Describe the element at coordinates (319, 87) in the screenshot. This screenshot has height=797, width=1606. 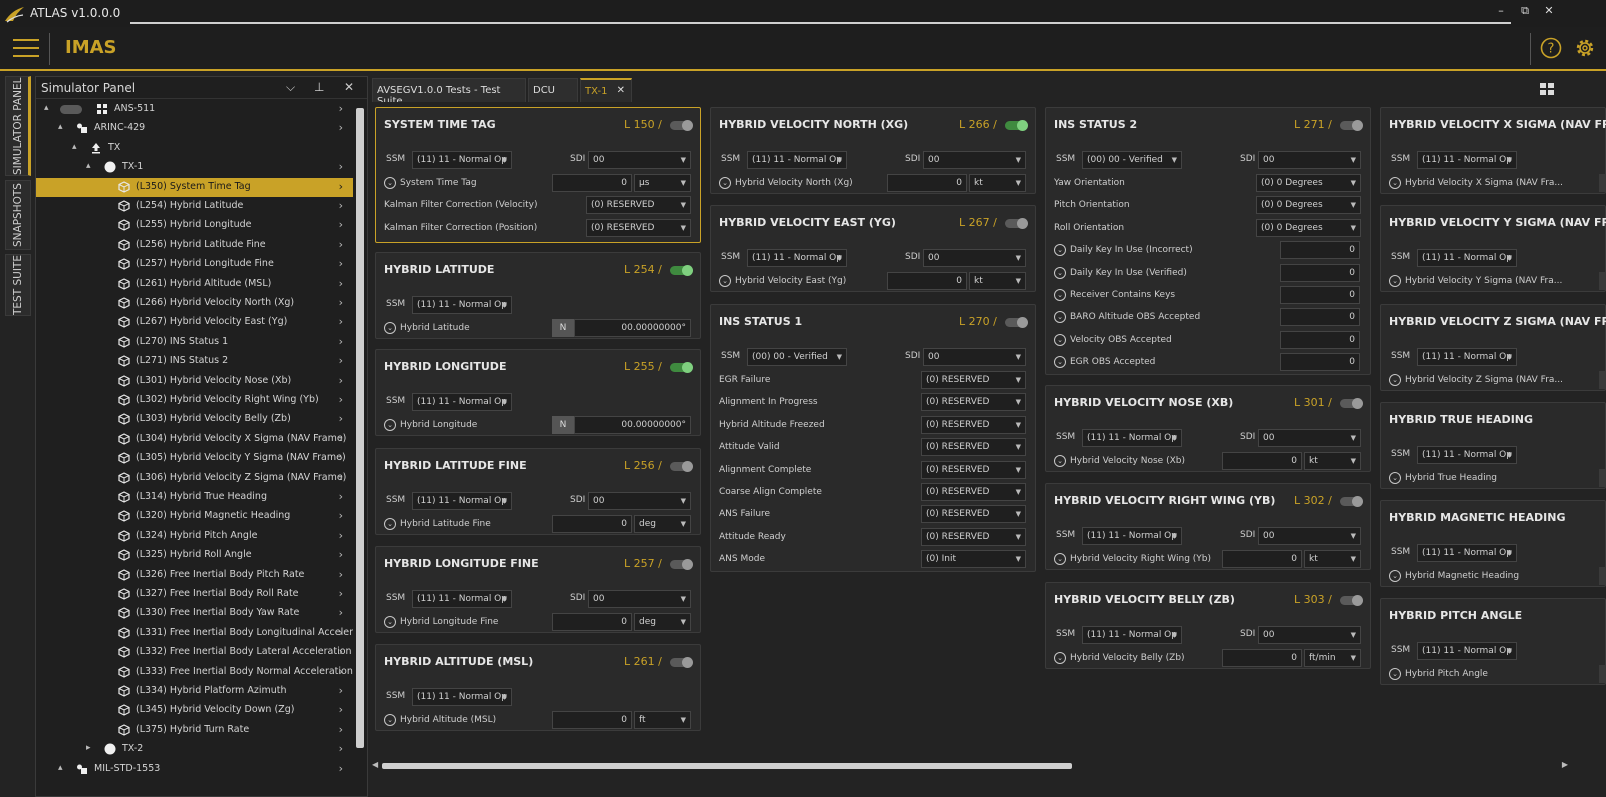
I see `pin-icon: ⊥` at that location.